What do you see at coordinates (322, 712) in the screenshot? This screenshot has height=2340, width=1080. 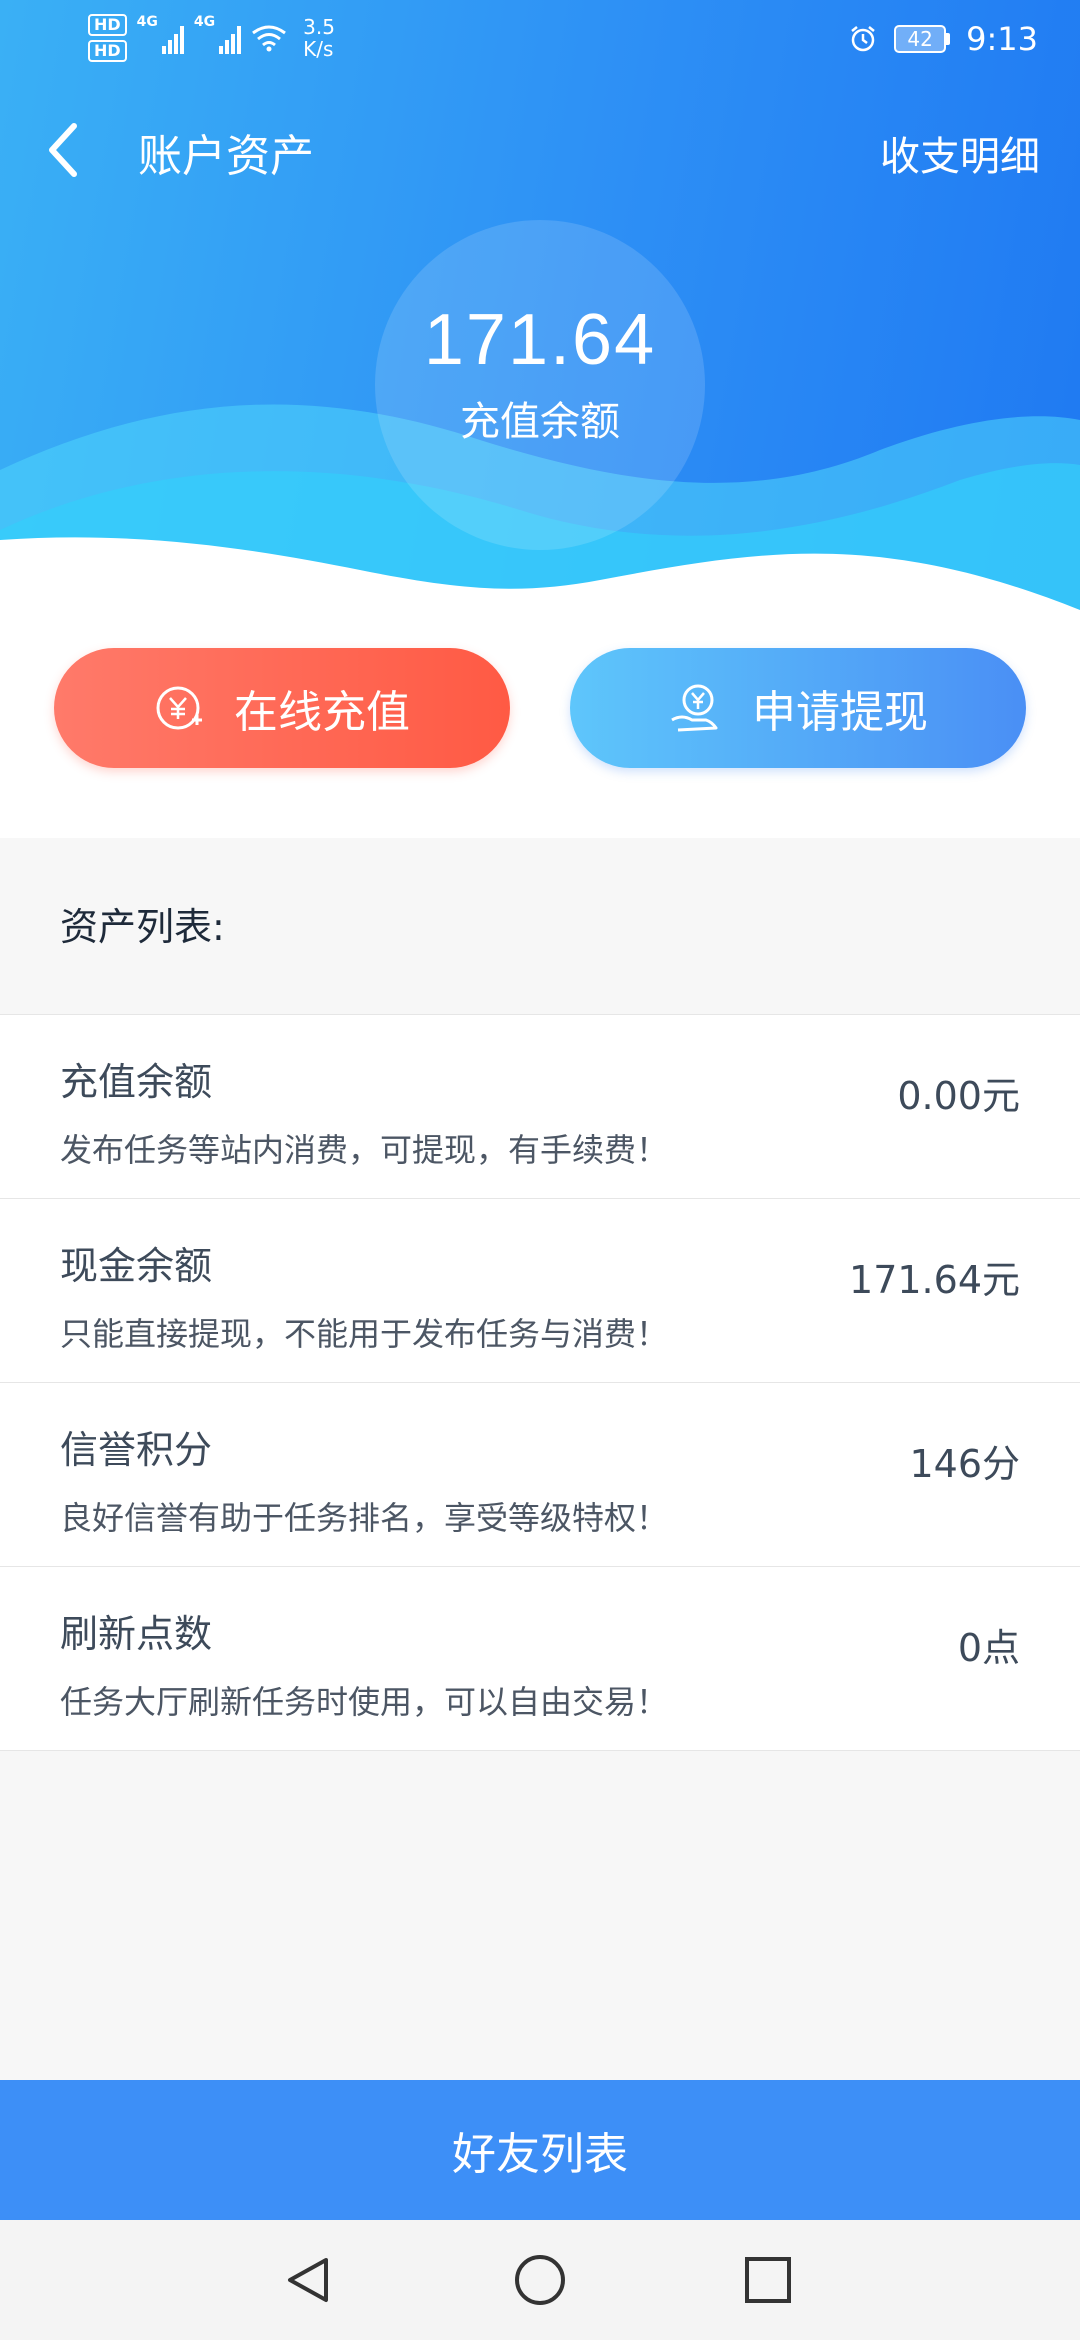 I see `recharge-label: 在线充值` at bounding box center [322, 712].